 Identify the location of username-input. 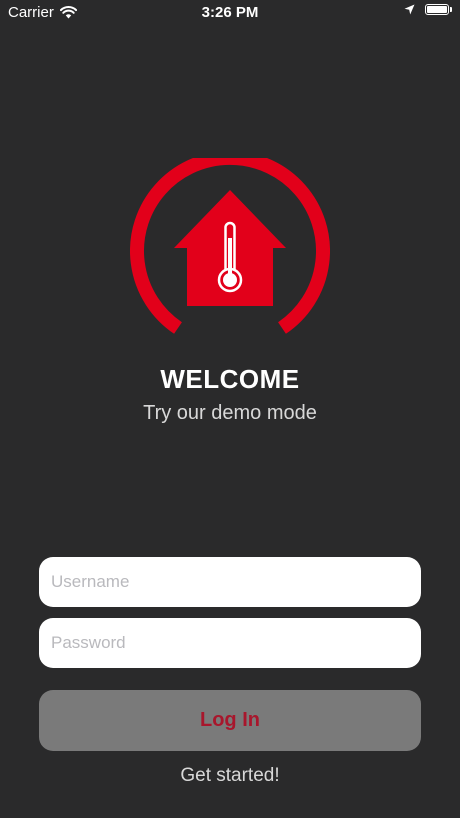
(230, 582).